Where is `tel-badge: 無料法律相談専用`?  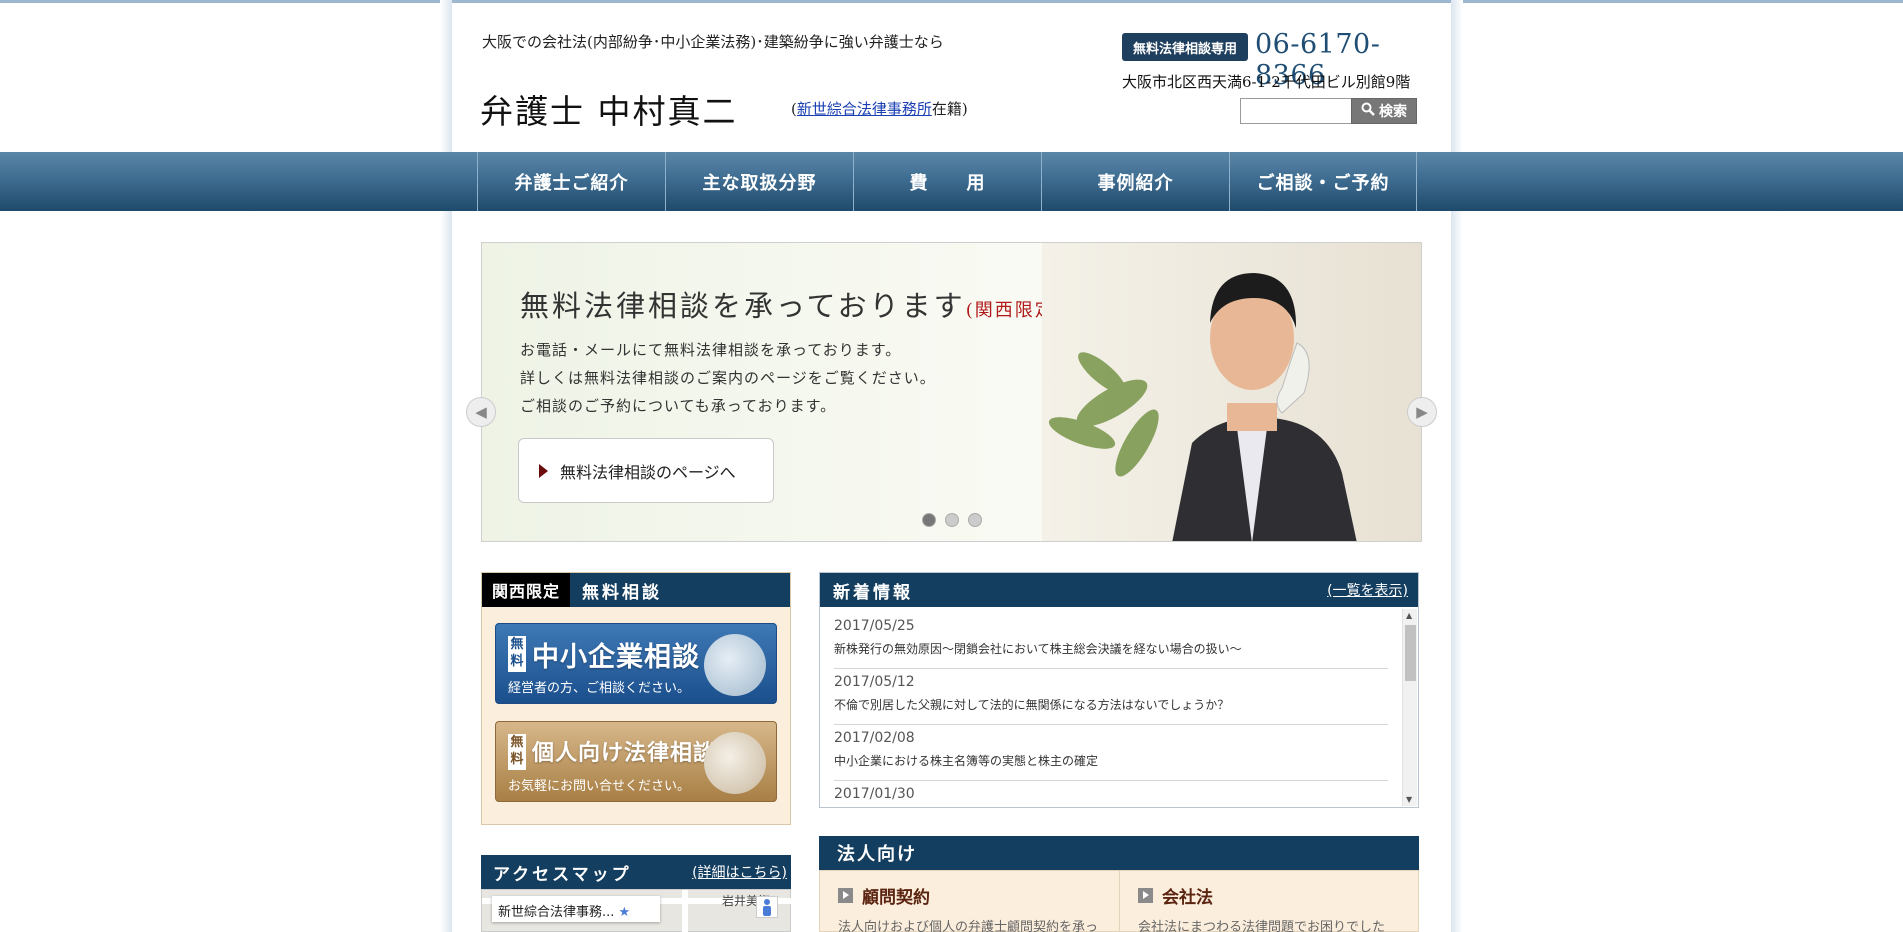
tel-badge: 無料法律相談専用 is located at coordinates (1185, 47).